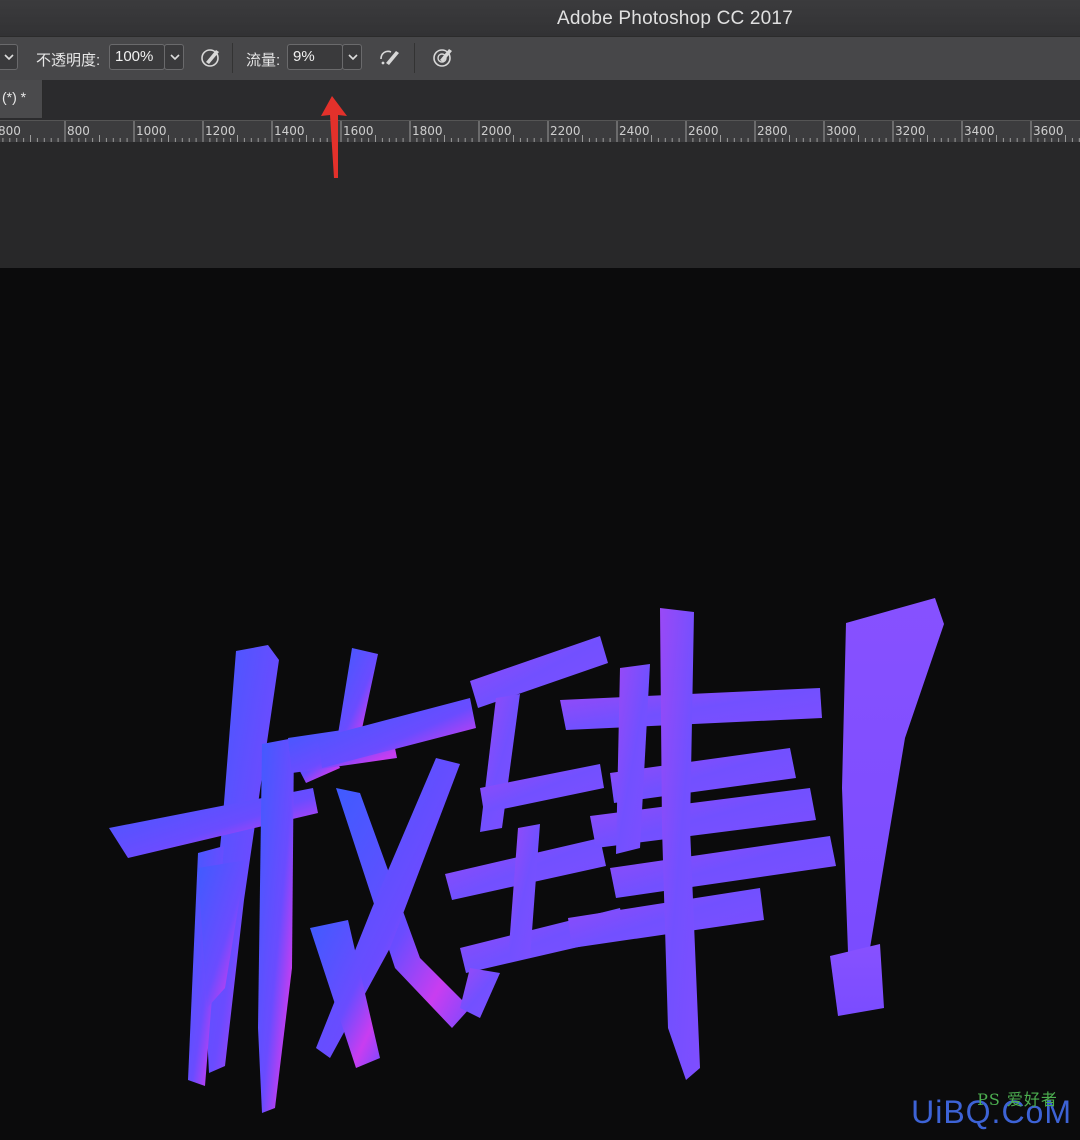 The image size is (1080, 1140). I want to click on ruler-label: 3600, so click(1048, 131).